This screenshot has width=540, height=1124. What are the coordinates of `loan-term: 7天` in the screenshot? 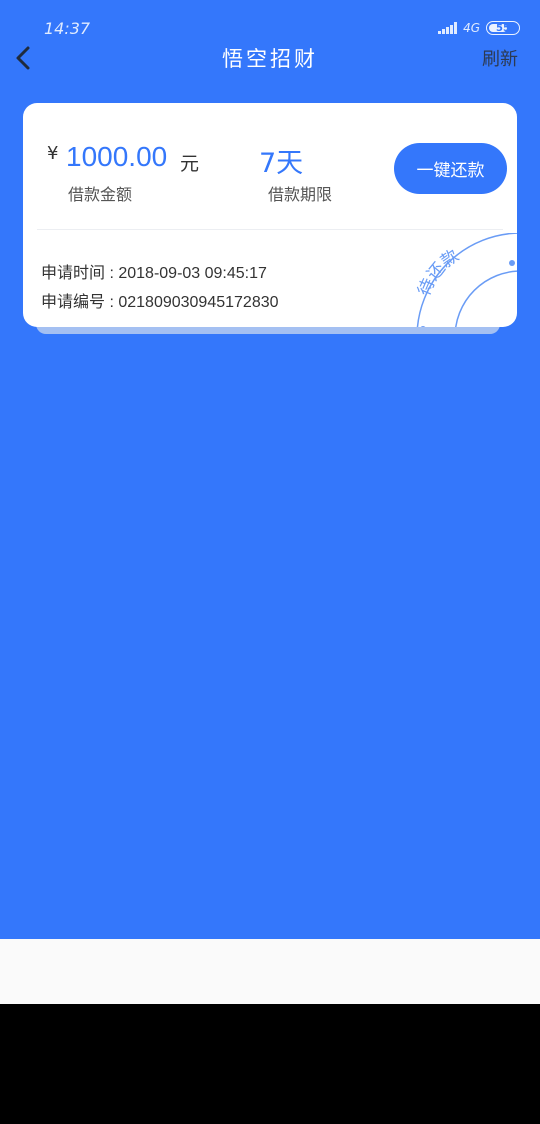 It's located at (281, 163).